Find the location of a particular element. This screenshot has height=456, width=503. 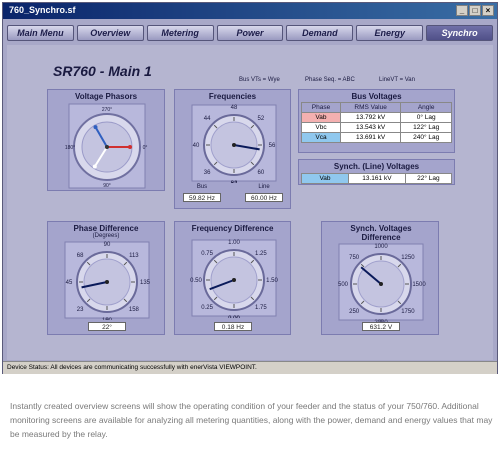

line-vt-info: LineVT = Van is located at coordinates (397, 80).